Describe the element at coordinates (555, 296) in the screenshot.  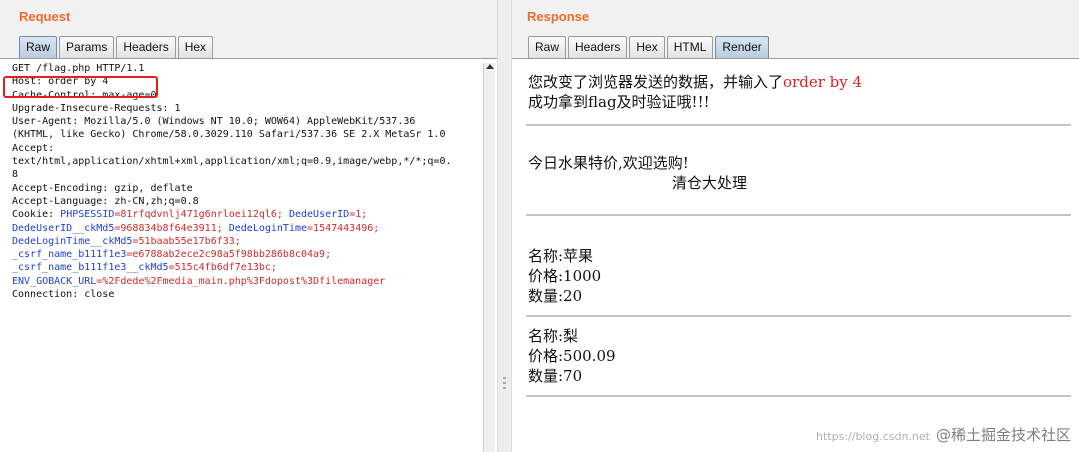
I see `product-qty: 数量:20` at that location.